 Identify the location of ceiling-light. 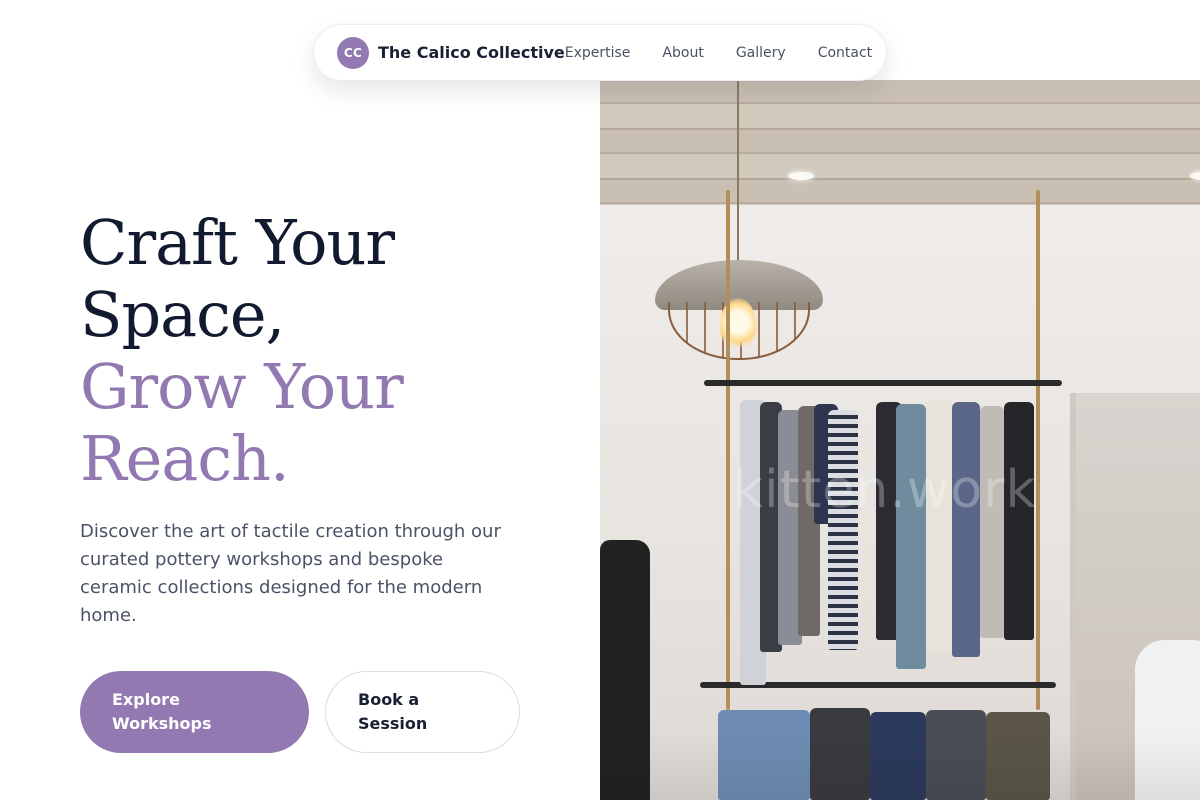
(801, 176).